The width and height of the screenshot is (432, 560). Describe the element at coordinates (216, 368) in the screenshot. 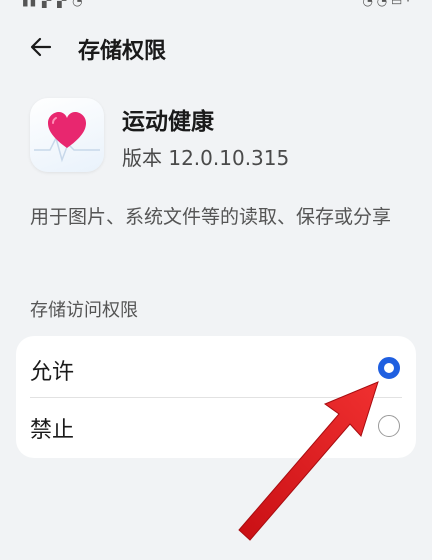

I see `option-allow: 允许` at that location.